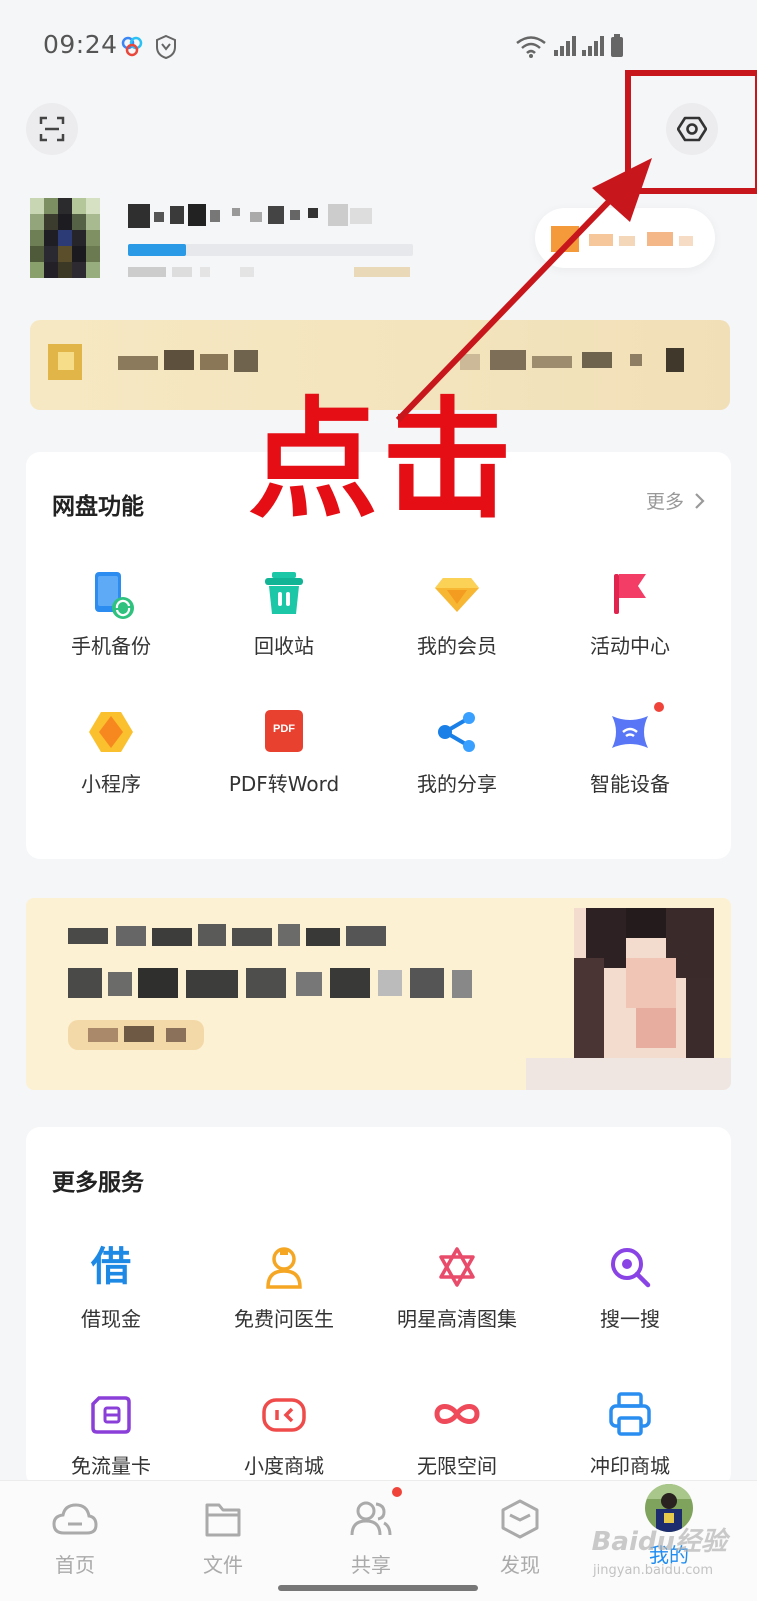  I want to click on infinity-icon, so click(457, 1414).